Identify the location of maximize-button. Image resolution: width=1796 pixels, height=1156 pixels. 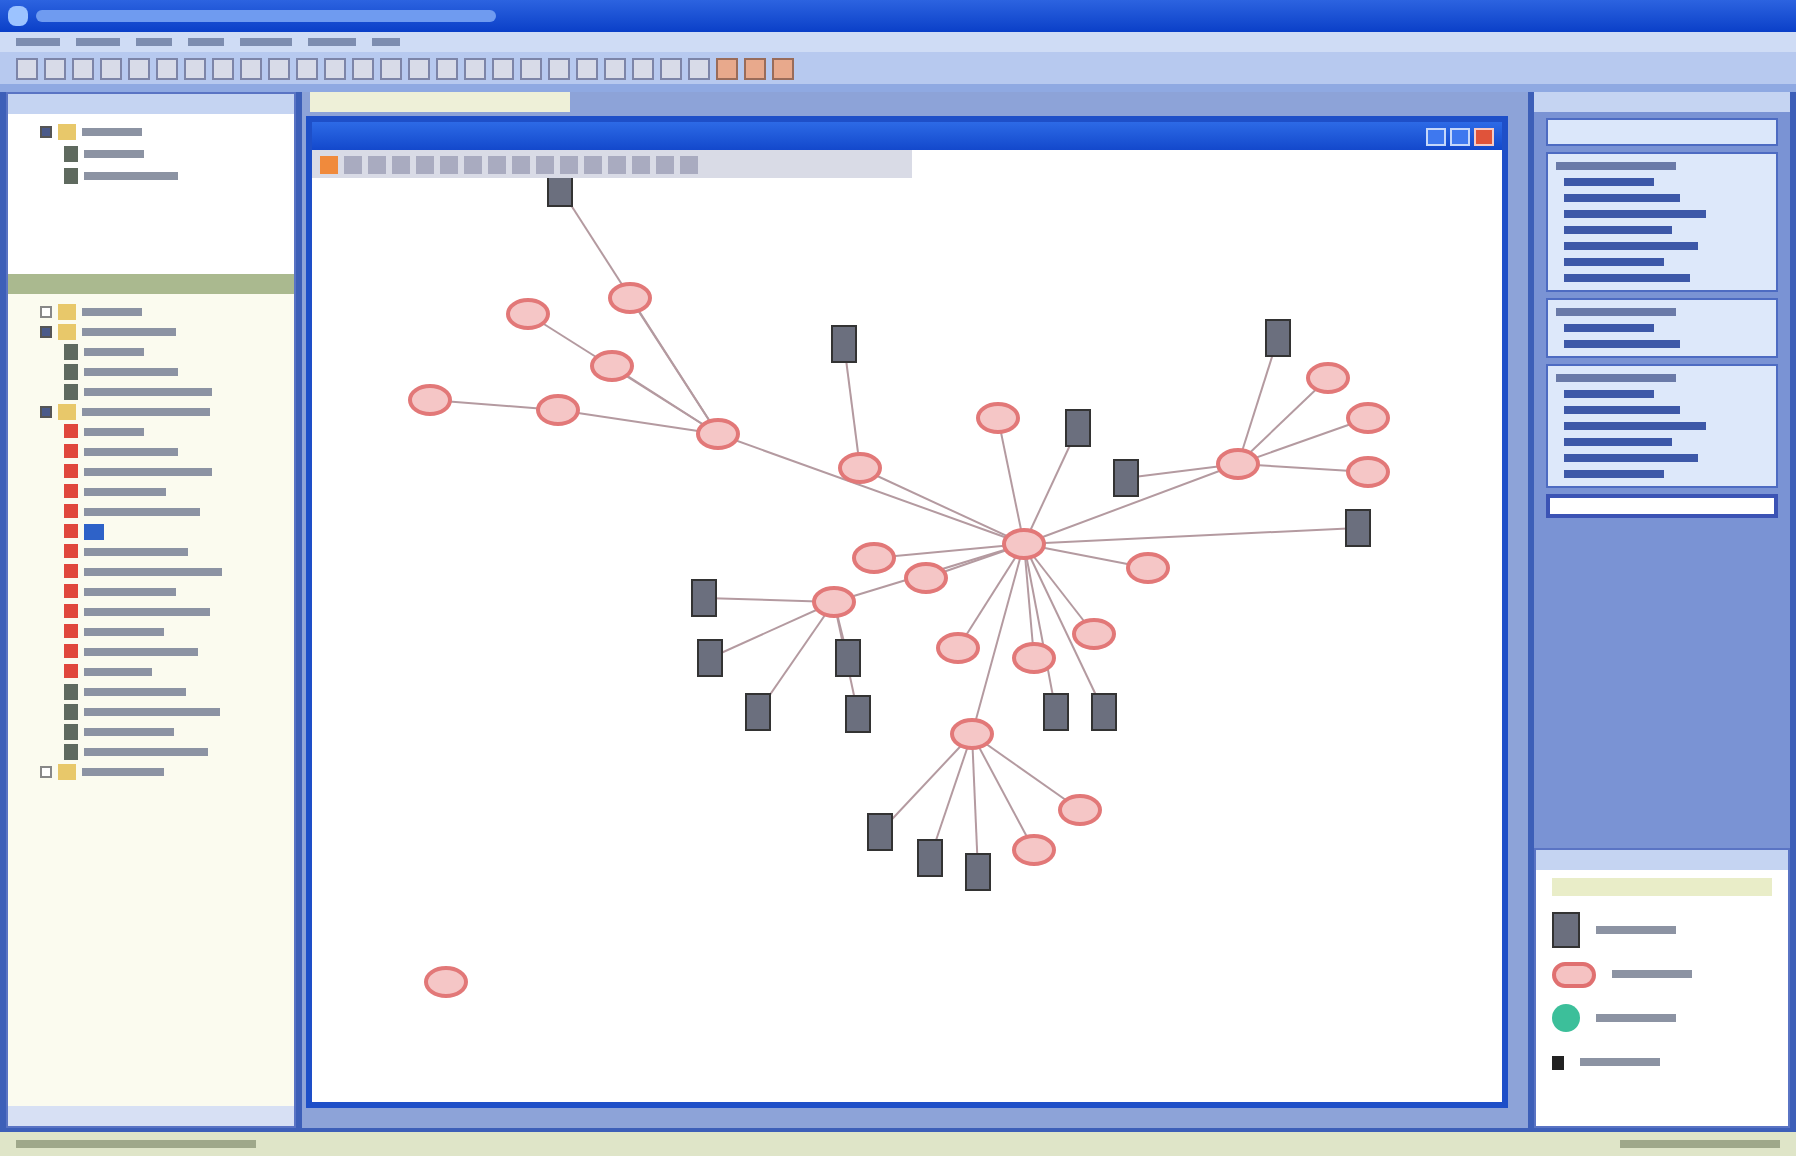
(1460, 136).